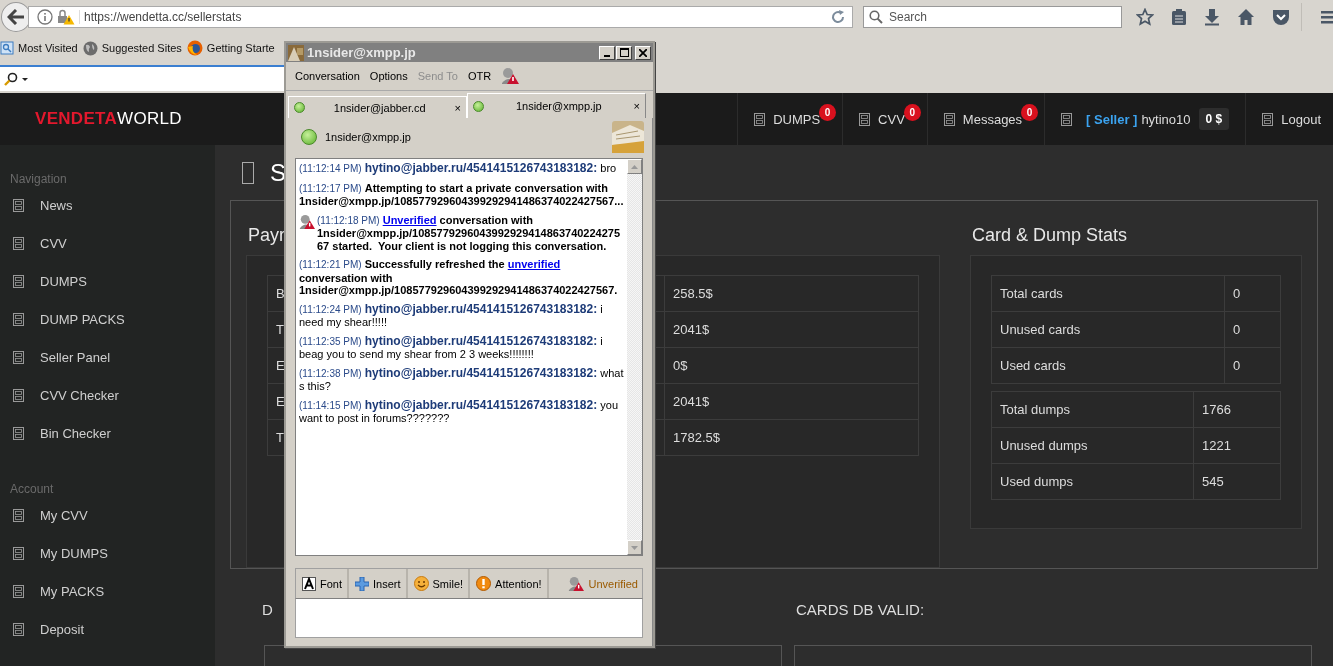  What do you see at coordinates (634, 547) in the screenshot?
I see `scroll-down-icon` at bounding box center [634, 547].